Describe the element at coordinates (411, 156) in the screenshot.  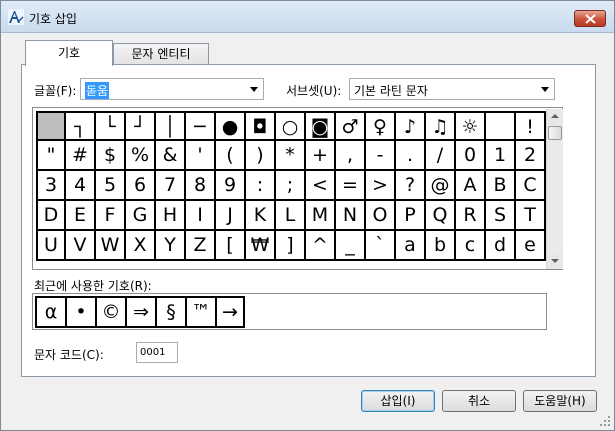
I see `symbol-cell: .` at that location.